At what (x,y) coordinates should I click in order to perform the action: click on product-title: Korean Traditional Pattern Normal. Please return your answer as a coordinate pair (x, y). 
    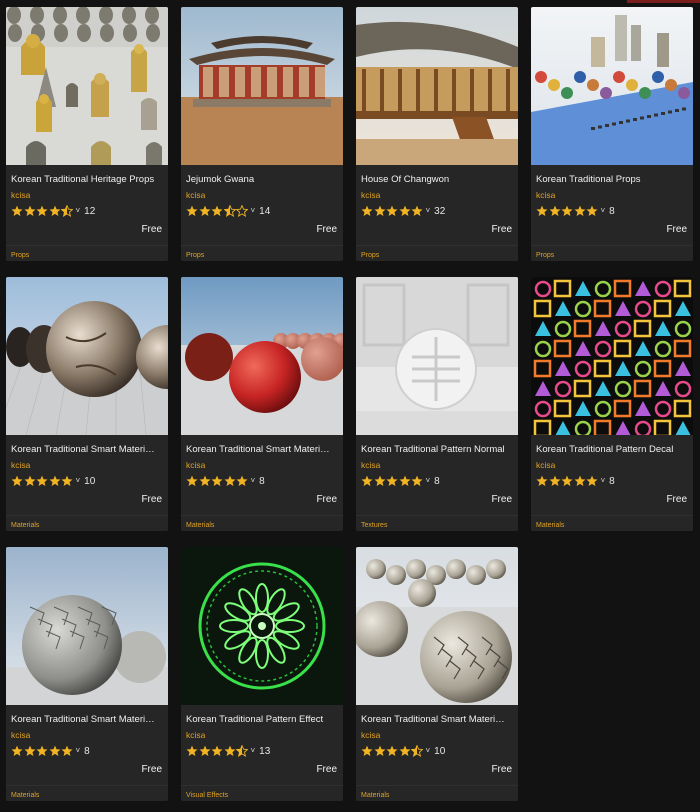
    Looking at the image, I should click on (437, 449).